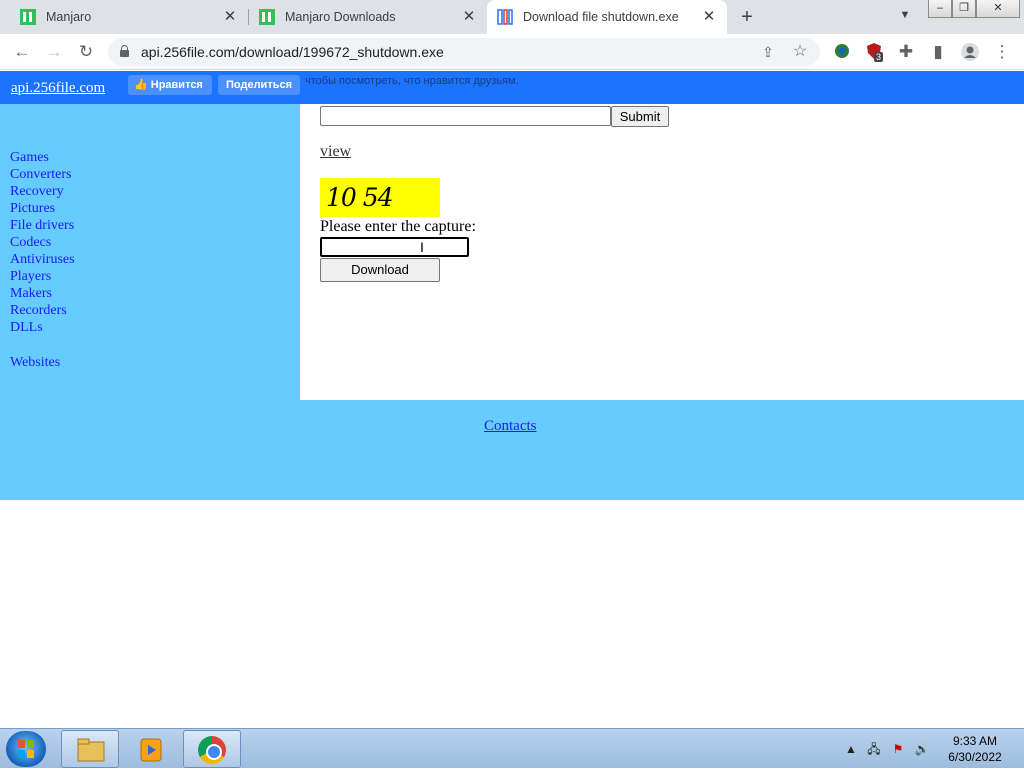  Describe the element at coordinates (394, 247) in the screenshot. I see `captcha-input` at that location.